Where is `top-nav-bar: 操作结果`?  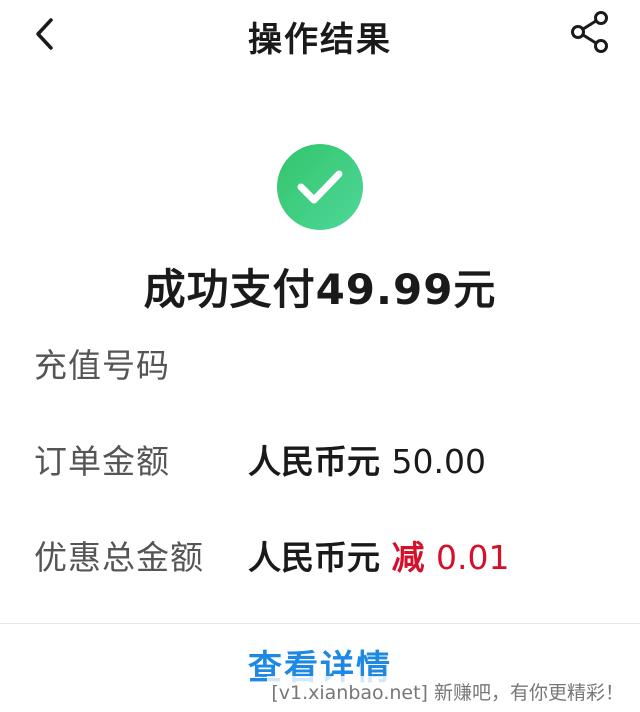 top-nav-bar: 操作结果 is located at coordinates (320, 36).